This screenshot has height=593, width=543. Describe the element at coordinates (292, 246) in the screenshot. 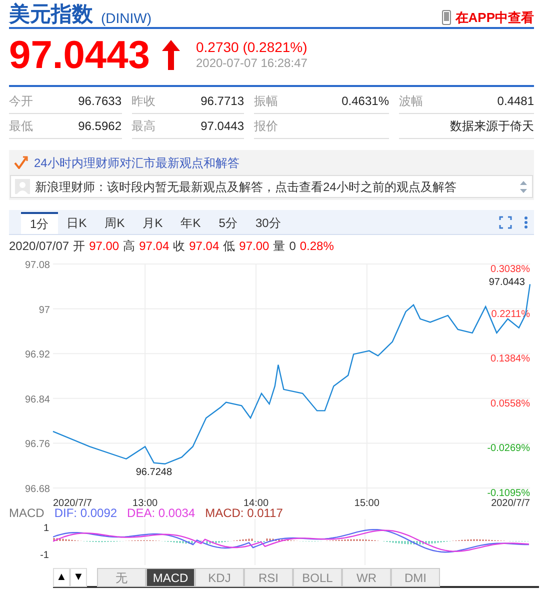

I see `bar-value: 0` at that location.